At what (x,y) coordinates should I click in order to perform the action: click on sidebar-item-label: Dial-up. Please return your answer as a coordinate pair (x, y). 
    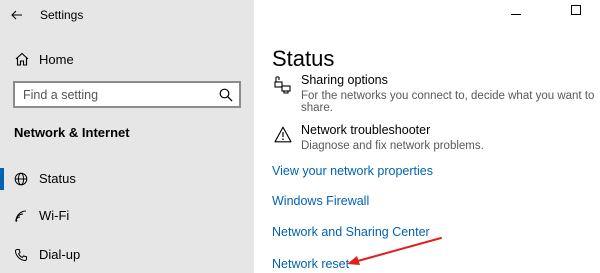
    Looking at the image, I should click on (60, 254).